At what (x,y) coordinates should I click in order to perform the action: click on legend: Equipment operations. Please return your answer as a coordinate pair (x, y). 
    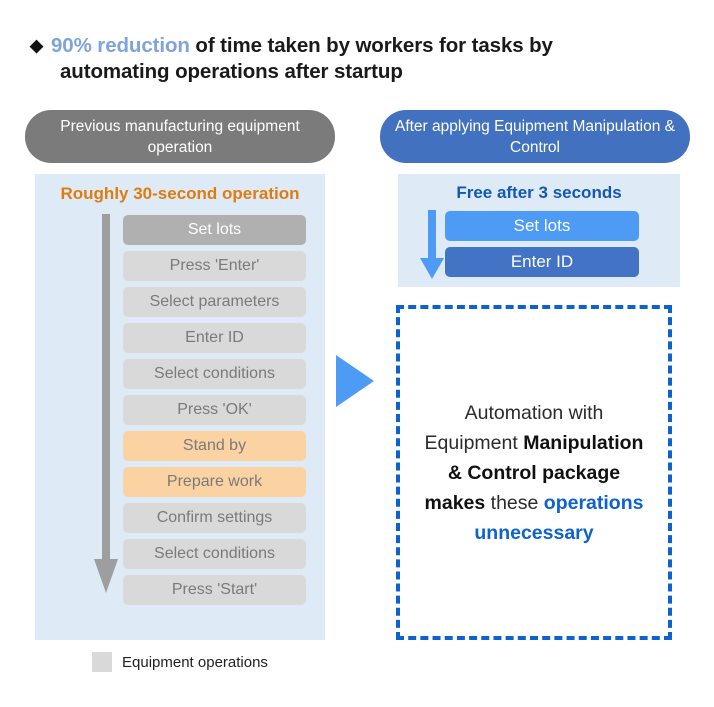
    Looking at the image, I should click on (180, 662).